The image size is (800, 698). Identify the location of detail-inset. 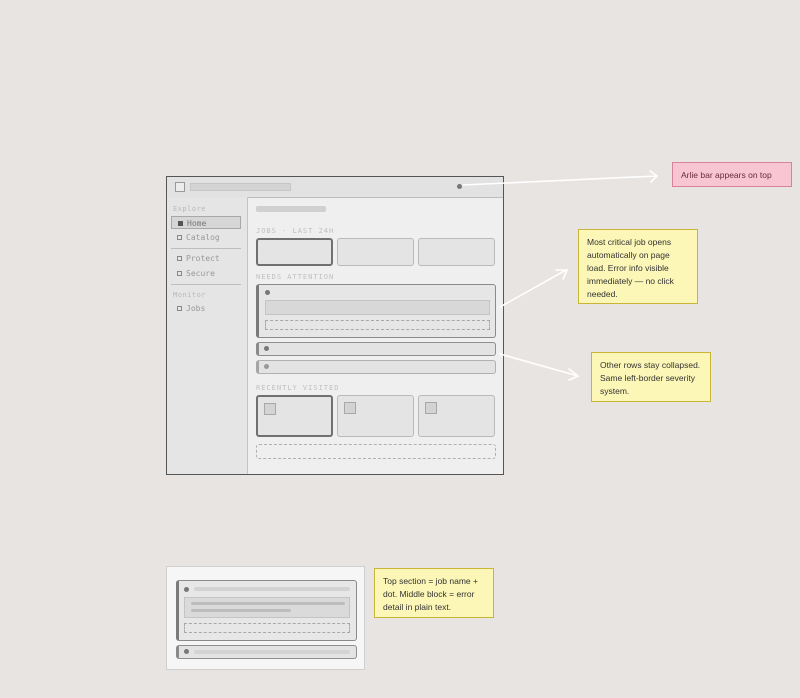
(265, 618).